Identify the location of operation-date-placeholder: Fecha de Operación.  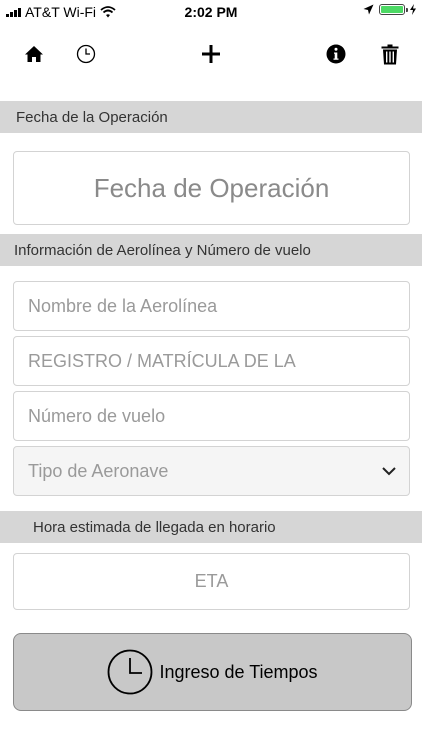
(211, 187).